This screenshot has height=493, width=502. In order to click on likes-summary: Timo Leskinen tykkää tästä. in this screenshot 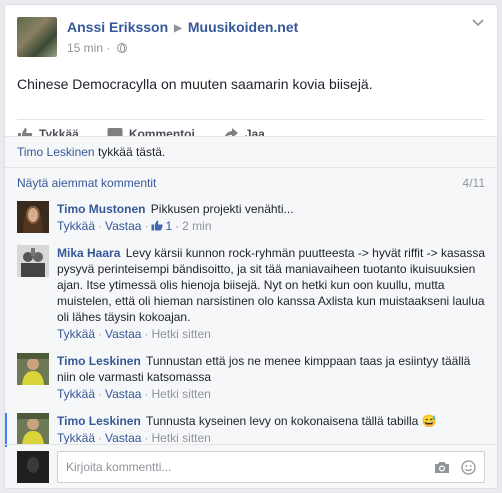, I will do `click(251, 152)`.